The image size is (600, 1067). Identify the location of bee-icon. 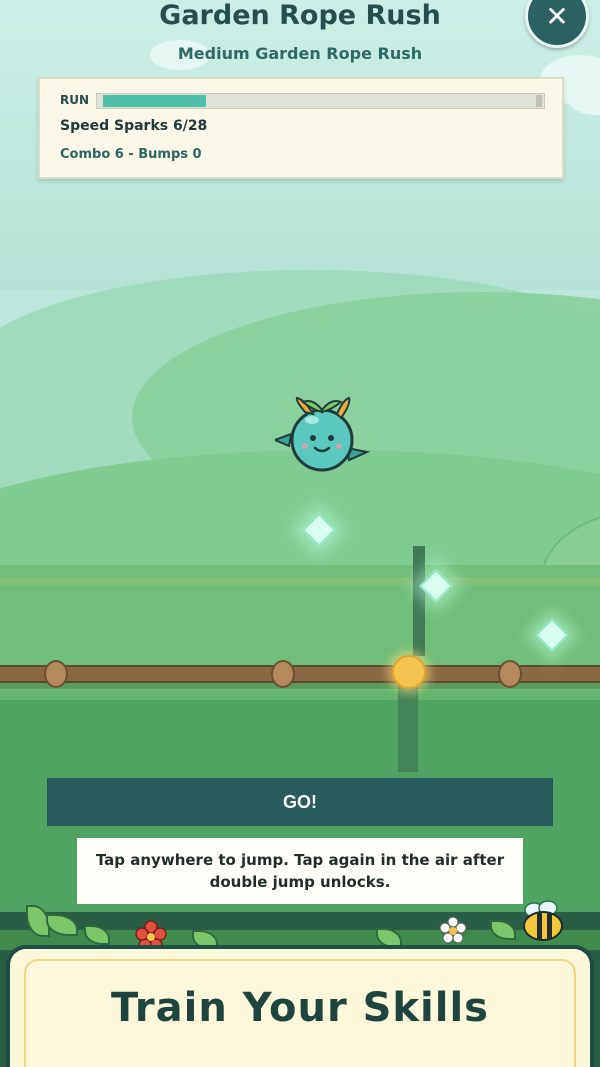
(543, 920).